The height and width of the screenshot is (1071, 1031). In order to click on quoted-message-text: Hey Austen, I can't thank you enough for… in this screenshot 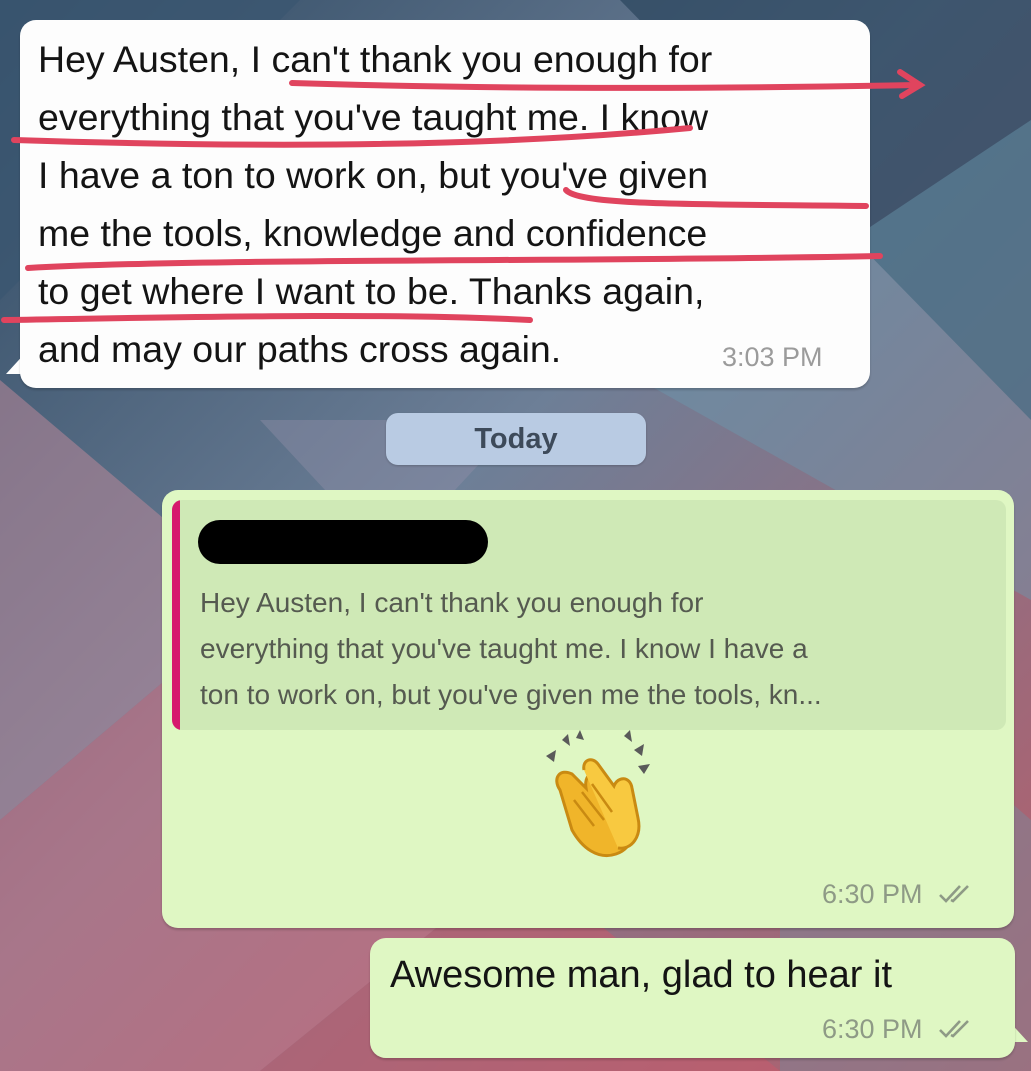, I will do `click(511, 648)`.